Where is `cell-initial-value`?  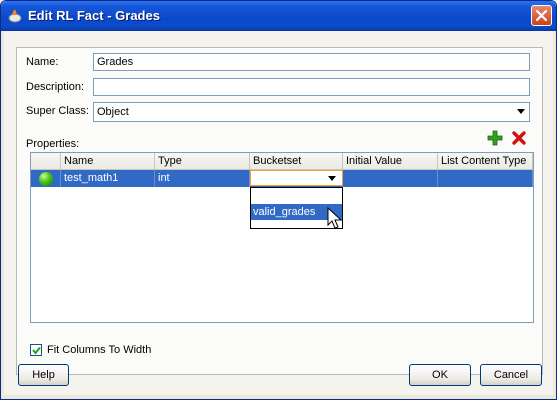 cell-initial-value is located at coordinates (390, 178).